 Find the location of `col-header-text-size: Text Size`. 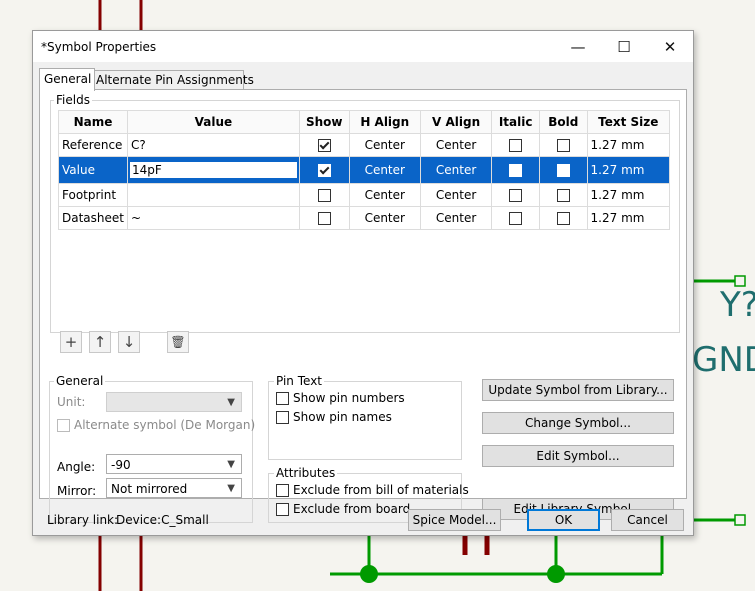

col-header-text-size: Text Size is located at coordinates (628, 122).